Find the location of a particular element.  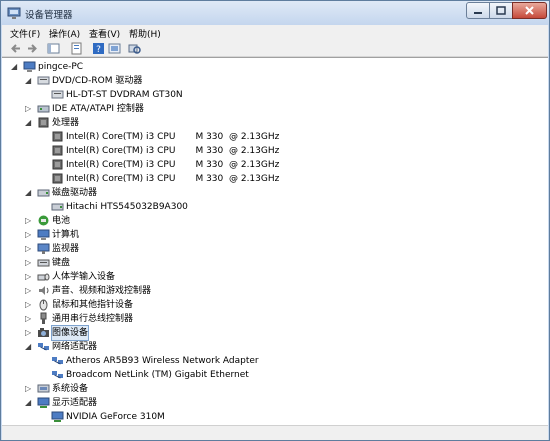

menu-view: 查看(V) is located at coordinates (104, 33).